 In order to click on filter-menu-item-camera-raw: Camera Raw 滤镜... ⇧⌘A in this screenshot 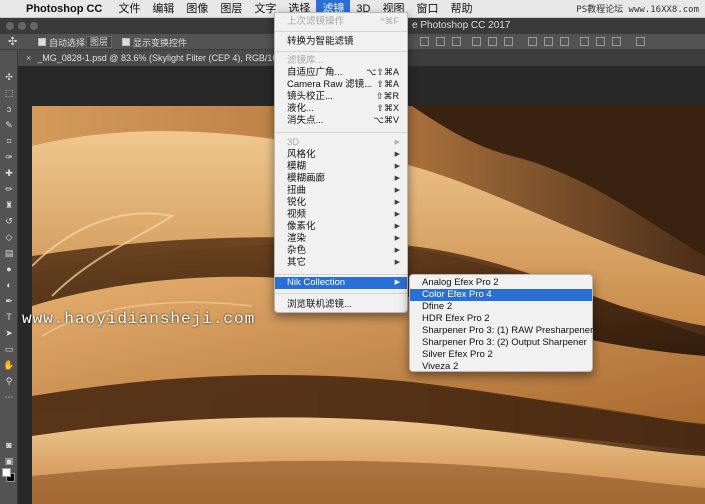, I will do `click(341, 85)`.